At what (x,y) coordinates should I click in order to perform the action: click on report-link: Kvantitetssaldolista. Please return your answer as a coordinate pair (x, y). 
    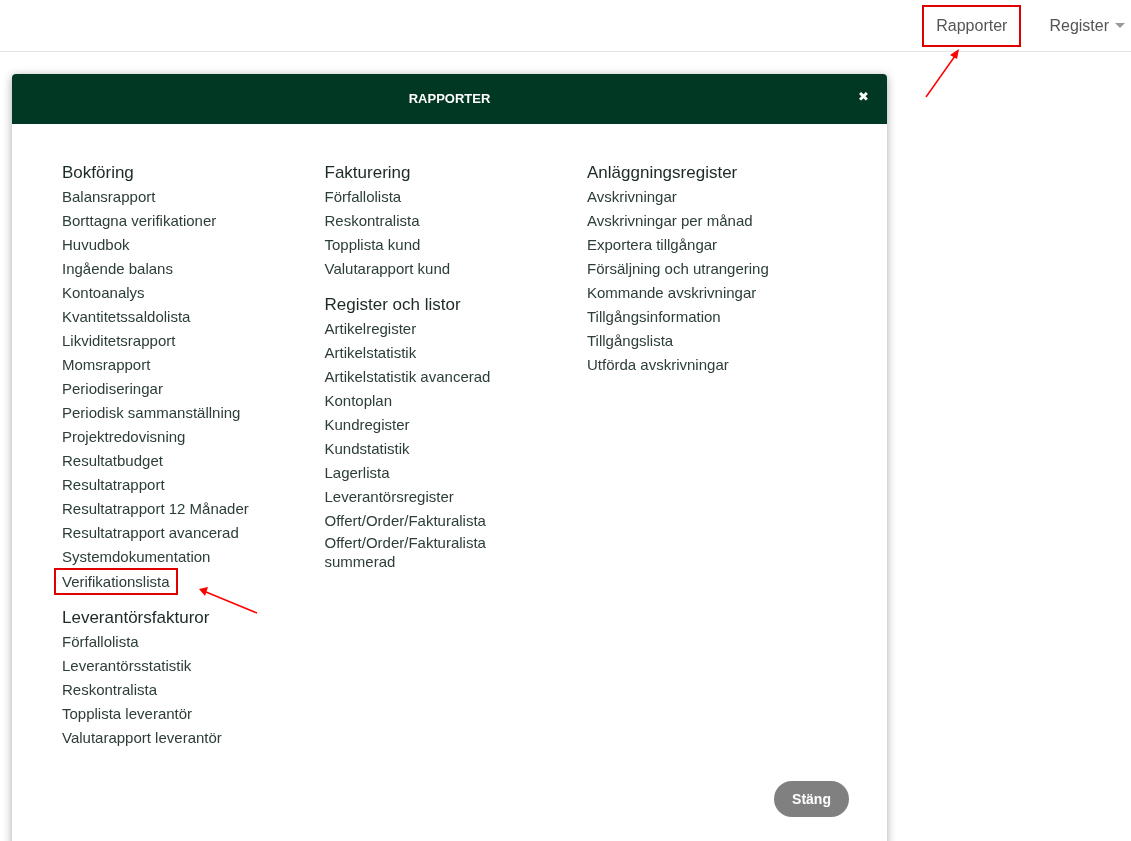
    Looking at the image, I should click on (126, 316).